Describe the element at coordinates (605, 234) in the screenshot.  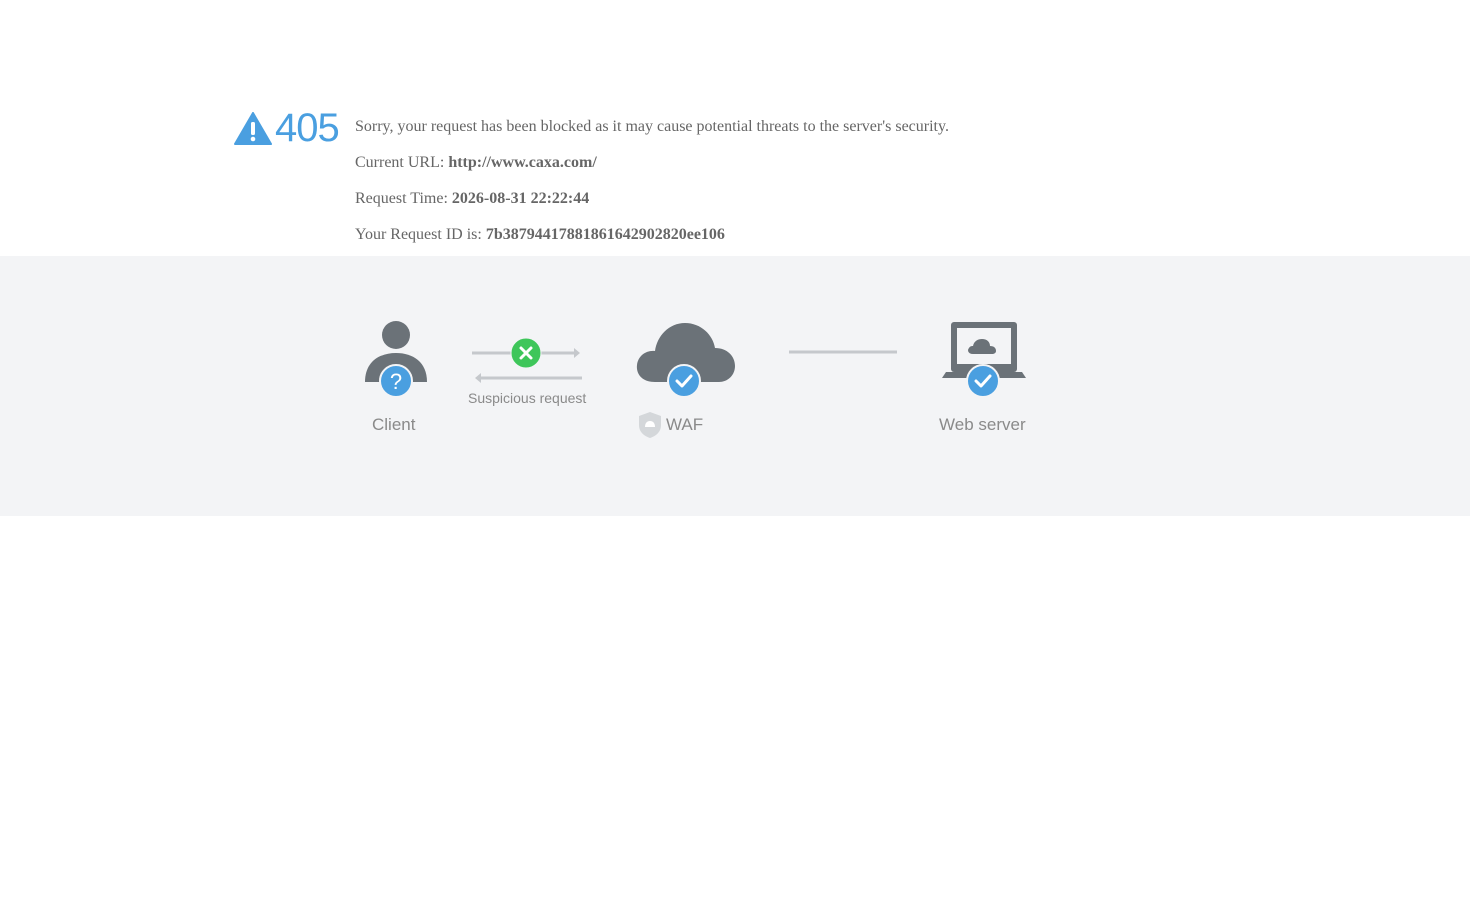
I see `request-id-value: 7b38794417881861642902820ee106` at that location.